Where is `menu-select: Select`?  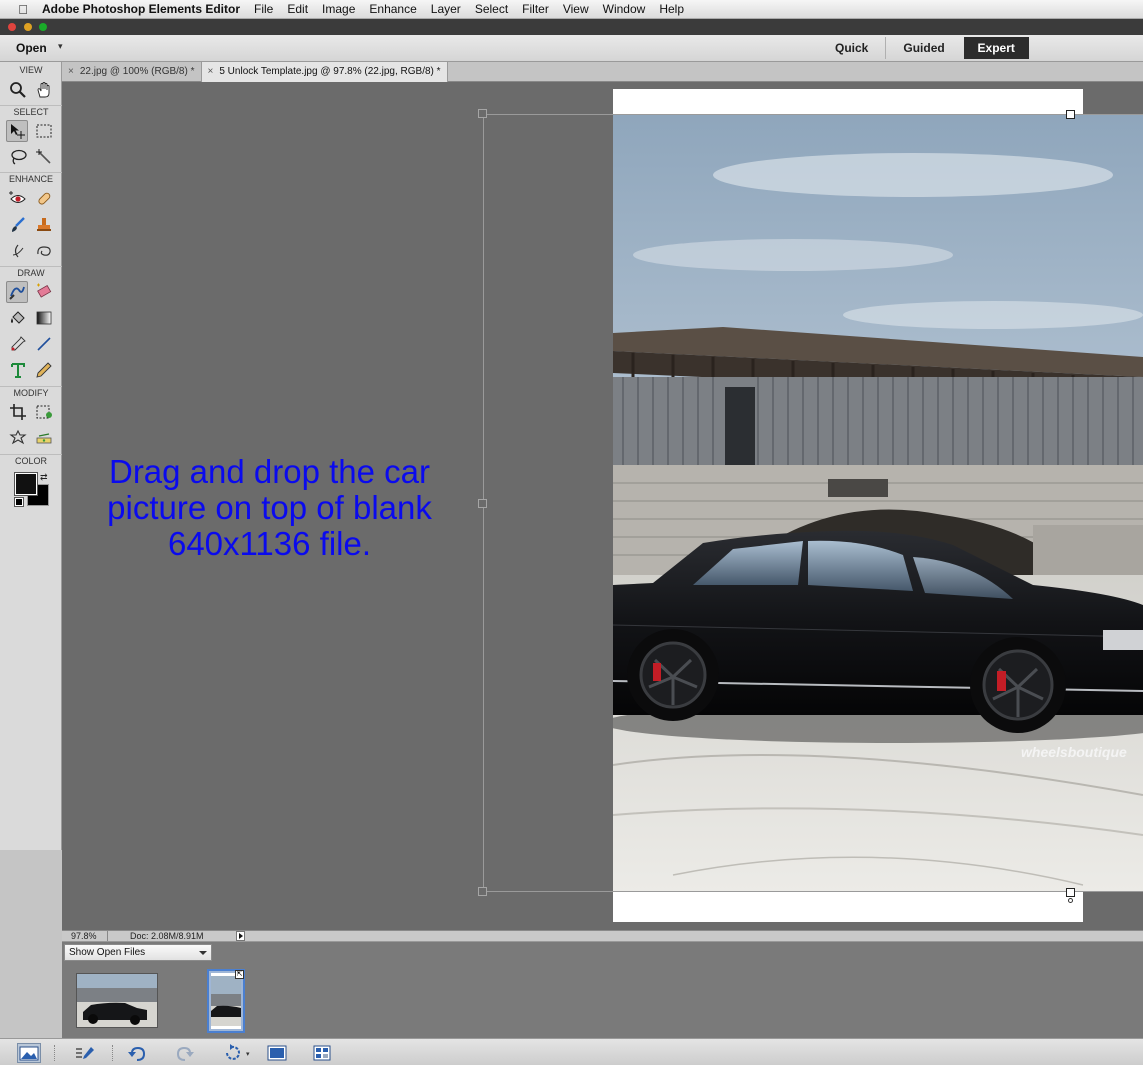 menu-select: Select is located at coordinates (491, 9).